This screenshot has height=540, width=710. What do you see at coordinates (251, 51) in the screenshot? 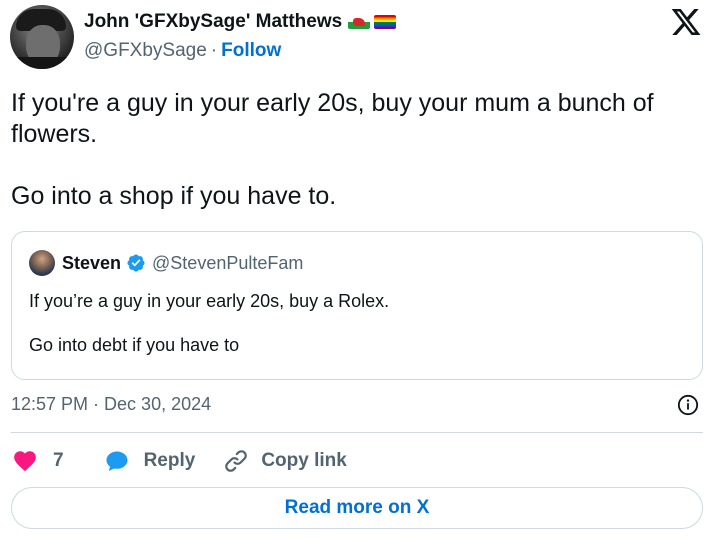
I see `follow-button: Follow` at bounding box center [251, 51].